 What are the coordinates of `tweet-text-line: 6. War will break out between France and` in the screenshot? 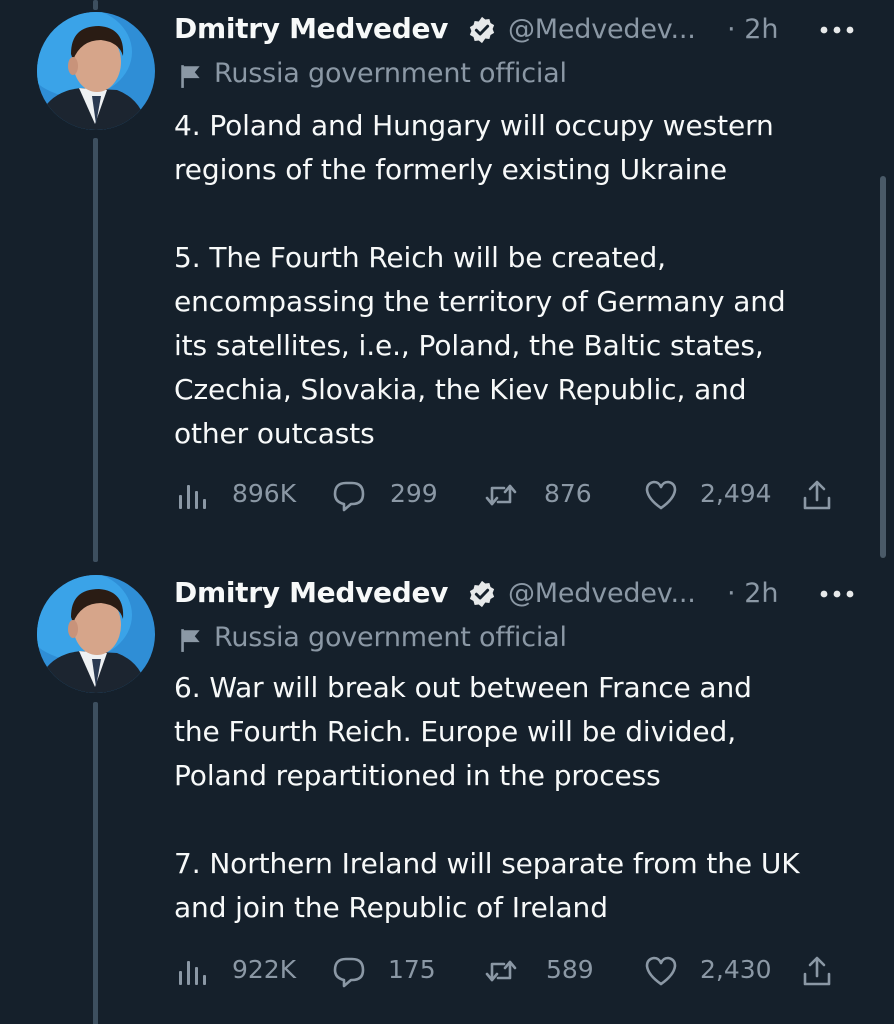 It's located at (463, 687).